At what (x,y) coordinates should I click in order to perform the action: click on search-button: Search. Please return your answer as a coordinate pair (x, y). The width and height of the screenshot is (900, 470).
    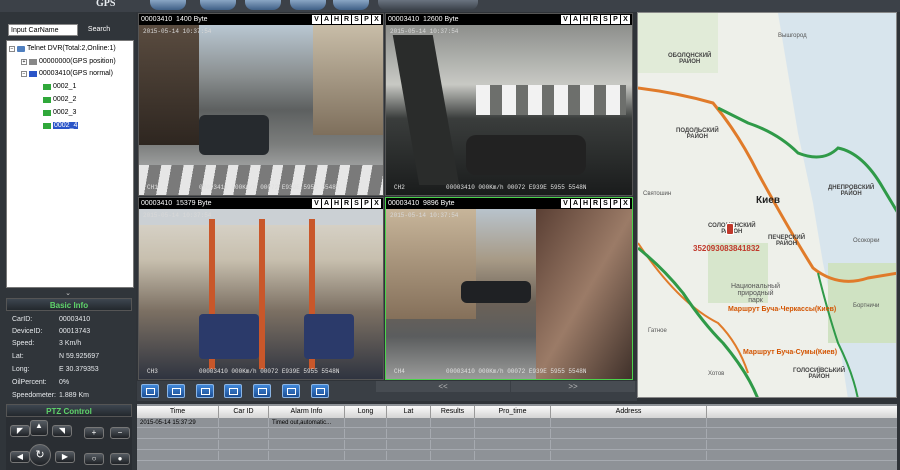
    Looking at the image, I should click on (99, 30).